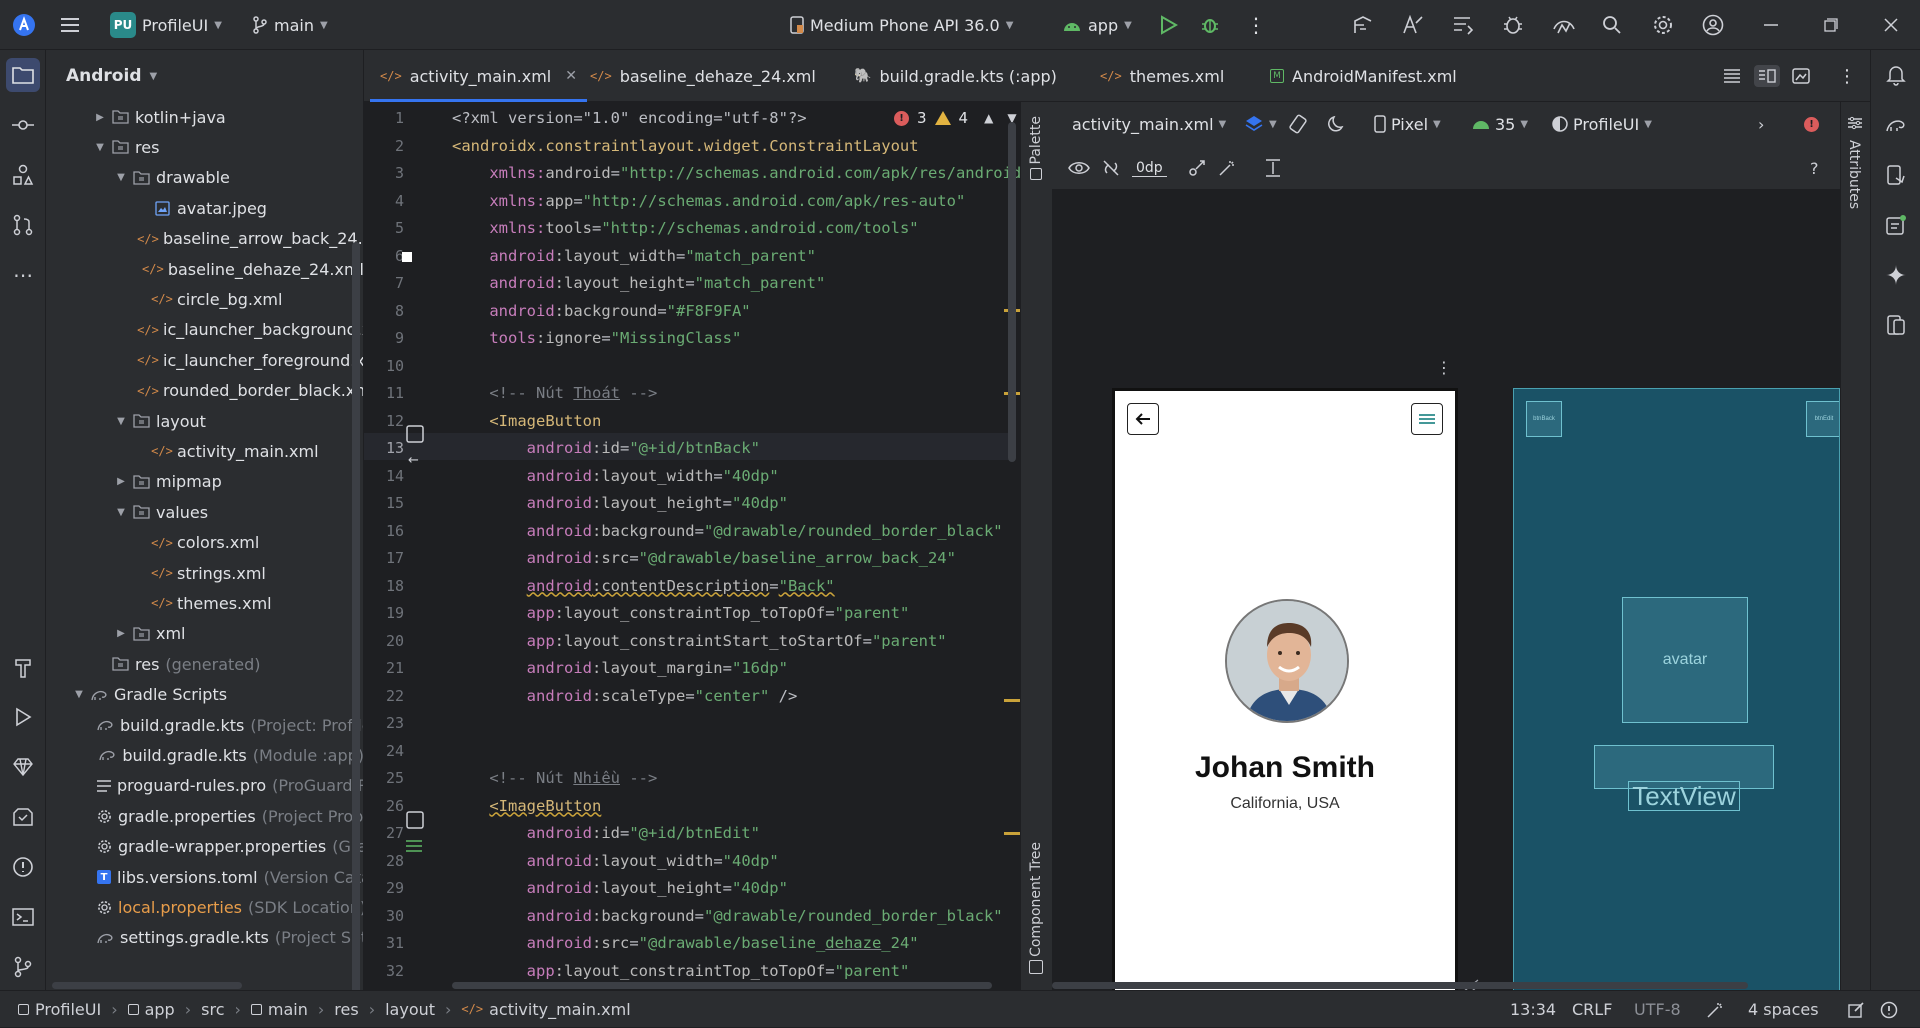 This screenshot has height=1028, width=1920. What do you see at coordinates (901, 25) in the screenshot?
I see `device-selector: Medium Phone API 36.0 ▼` at bounding box center [901, 25].